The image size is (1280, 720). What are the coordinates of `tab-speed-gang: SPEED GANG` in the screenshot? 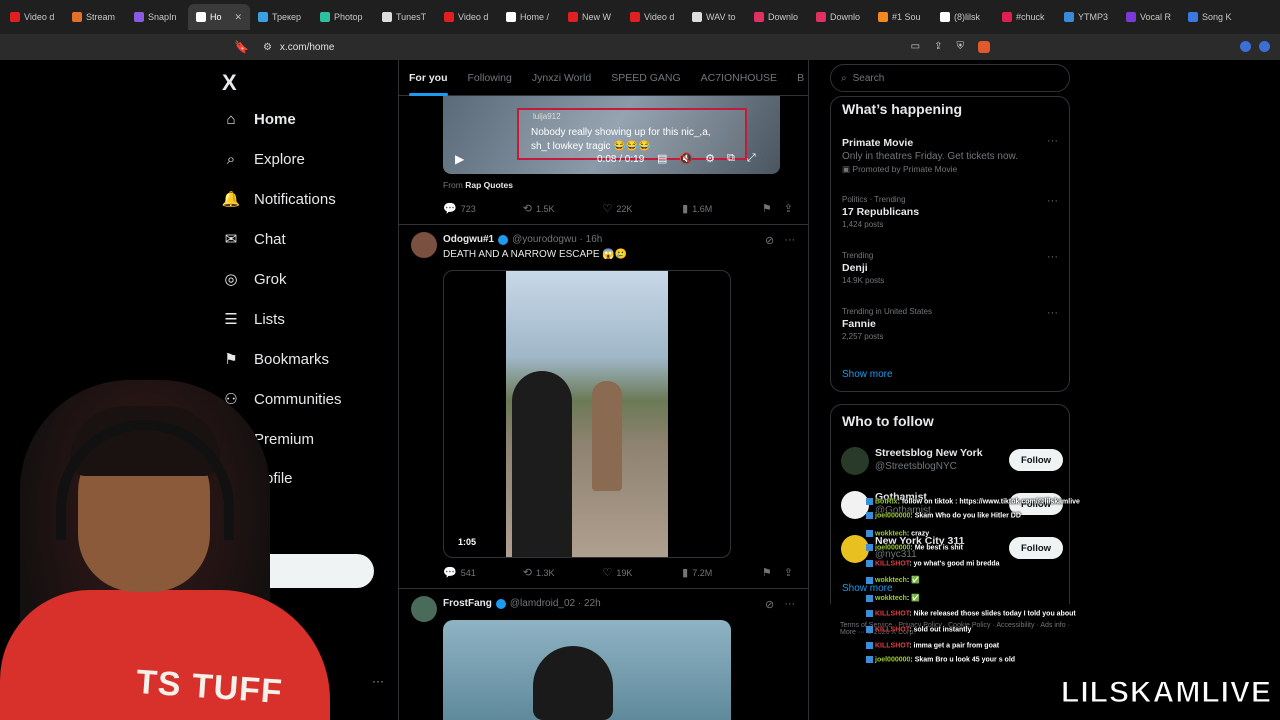 It's located at (645, 78).